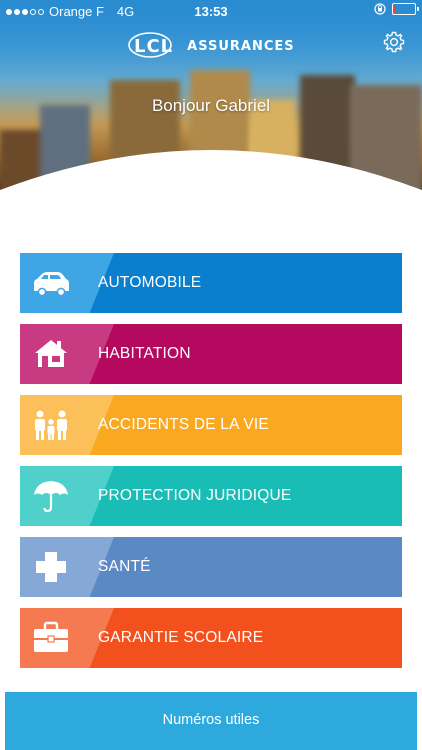 The height and width of the screenshot is (750, 422). I want to click on menu-item-habitation: HABITATION, so click(211, 354).